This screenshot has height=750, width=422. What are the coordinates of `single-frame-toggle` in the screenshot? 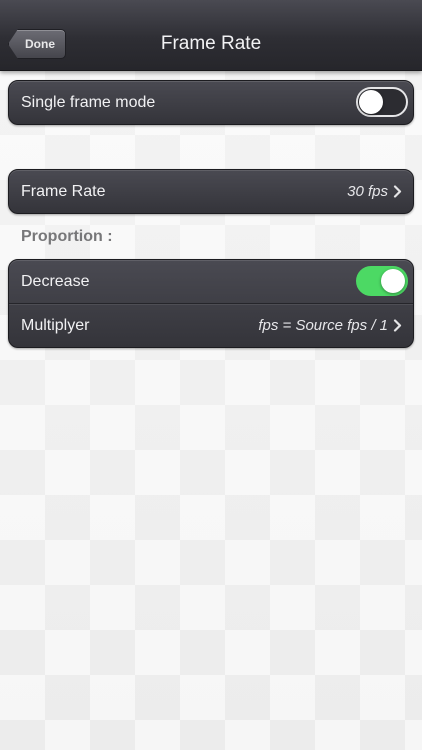 It's located at (382, 102).